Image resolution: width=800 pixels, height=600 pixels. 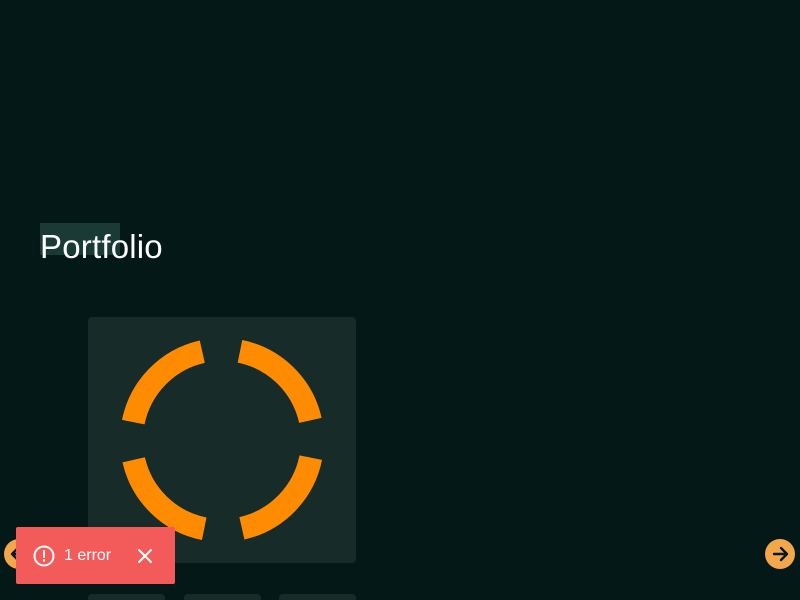 I want to click on alert-circle-icon, so click(x=44, y=556).